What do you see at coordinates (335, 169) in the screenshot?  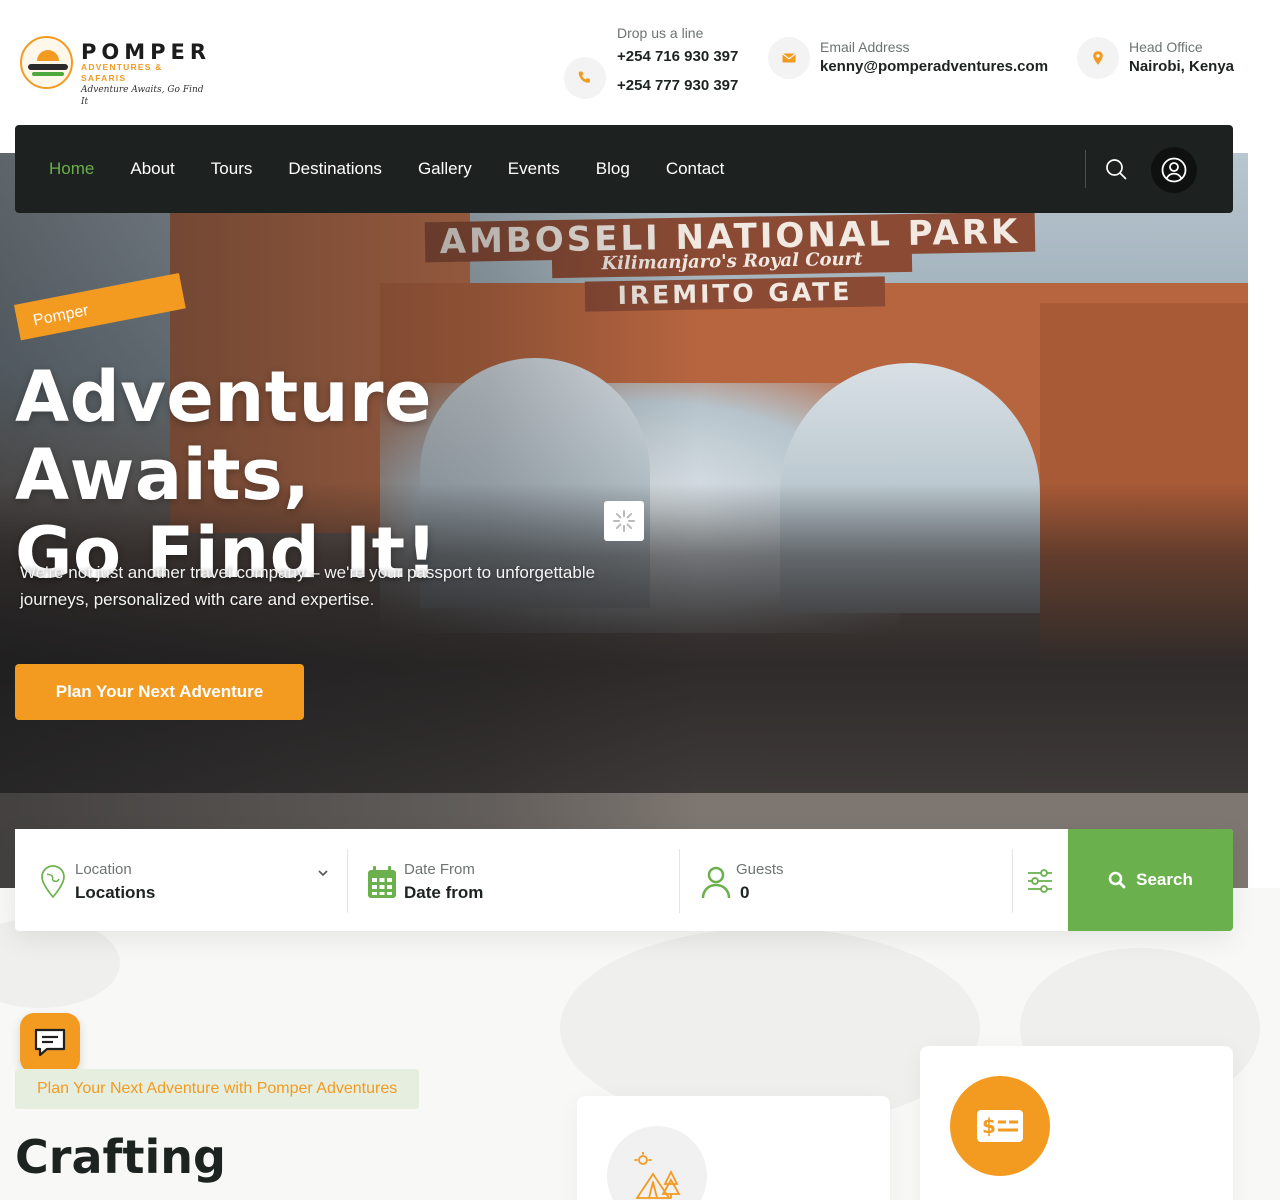 I see `nav-item-destinations: Destinations` at bounding box center [335, 169].